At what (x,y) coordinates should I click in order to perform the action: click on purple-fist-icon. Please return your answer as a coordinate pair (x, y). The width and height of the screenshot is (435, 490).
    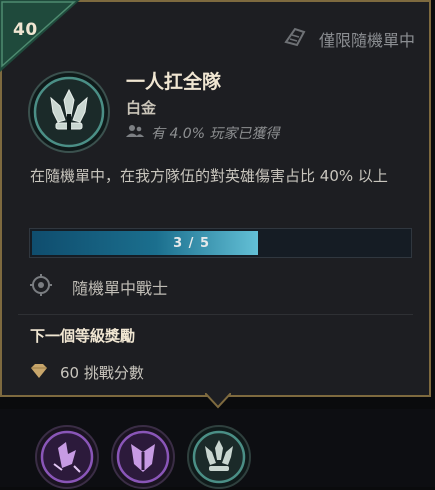
    Looking at the image, I should click on (67, 457).